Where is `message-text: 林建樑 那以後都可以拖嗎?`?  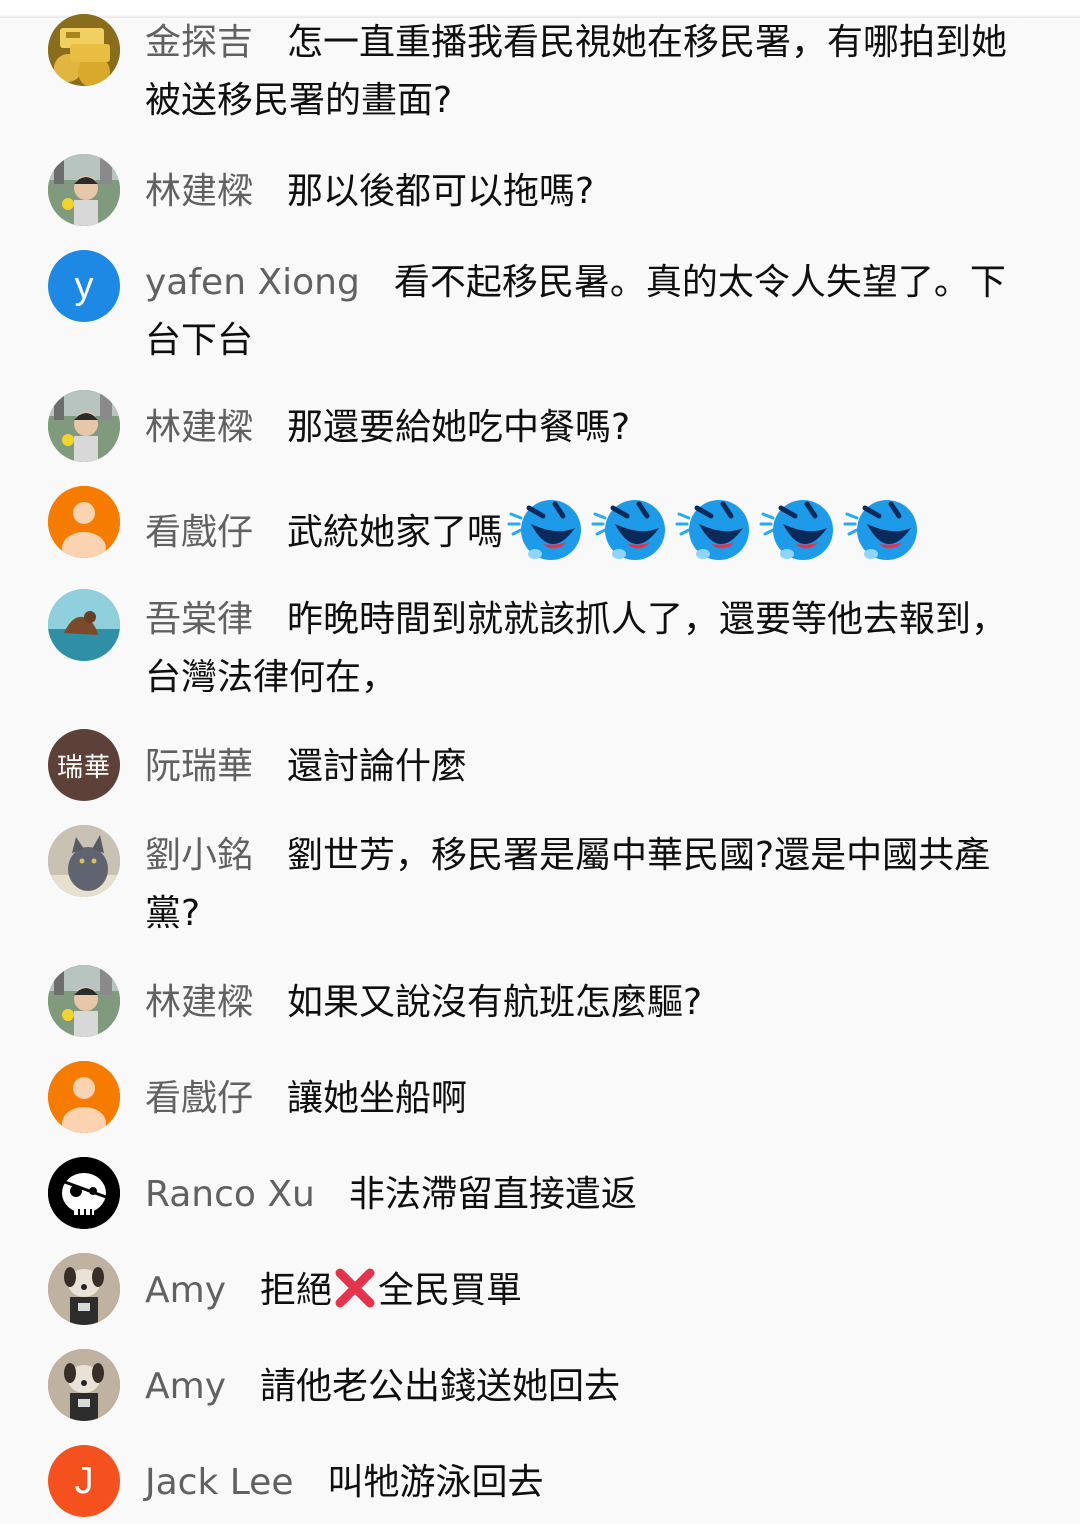
message-text: 林建樑 那以後都可以拖嗎? is located at coordinates (587, 192).